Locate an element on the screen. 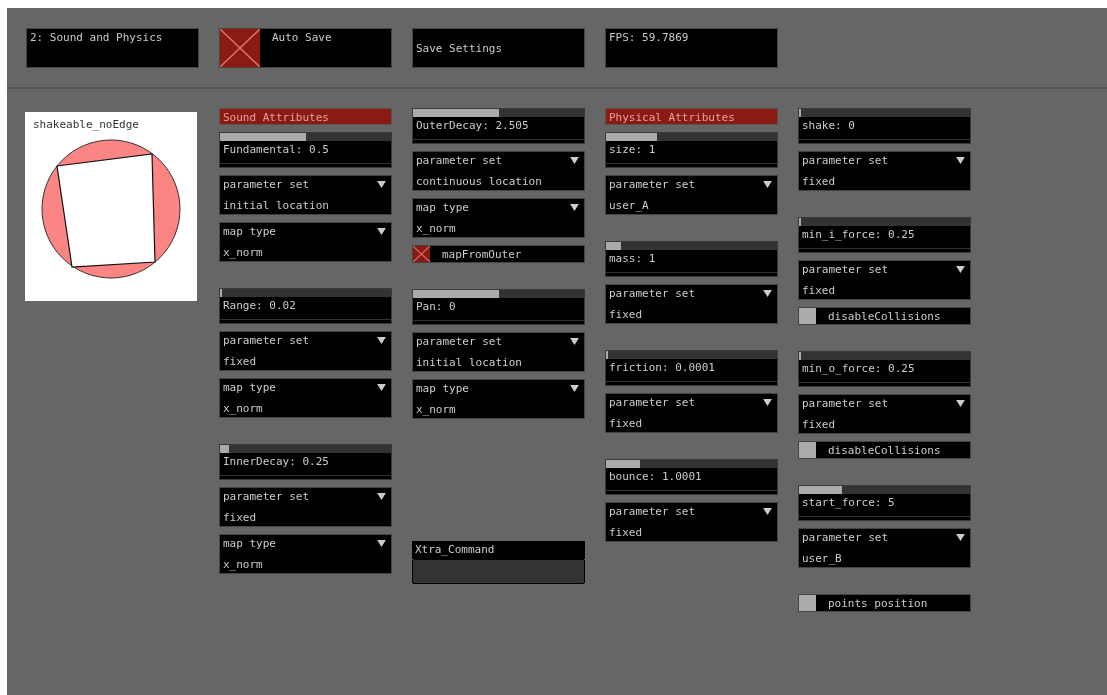 The height and width of the screenshot is (695, 1107). slider: size: 1 is located at coordinates (691, 150).